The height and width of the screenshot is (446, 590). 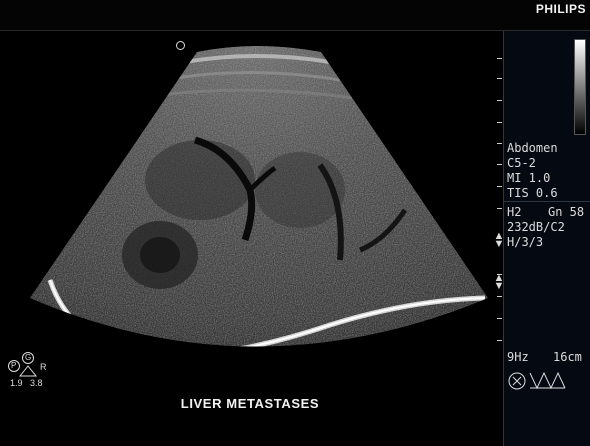 I want to click on probe-orientation-icon, so click(x=537, y=380).